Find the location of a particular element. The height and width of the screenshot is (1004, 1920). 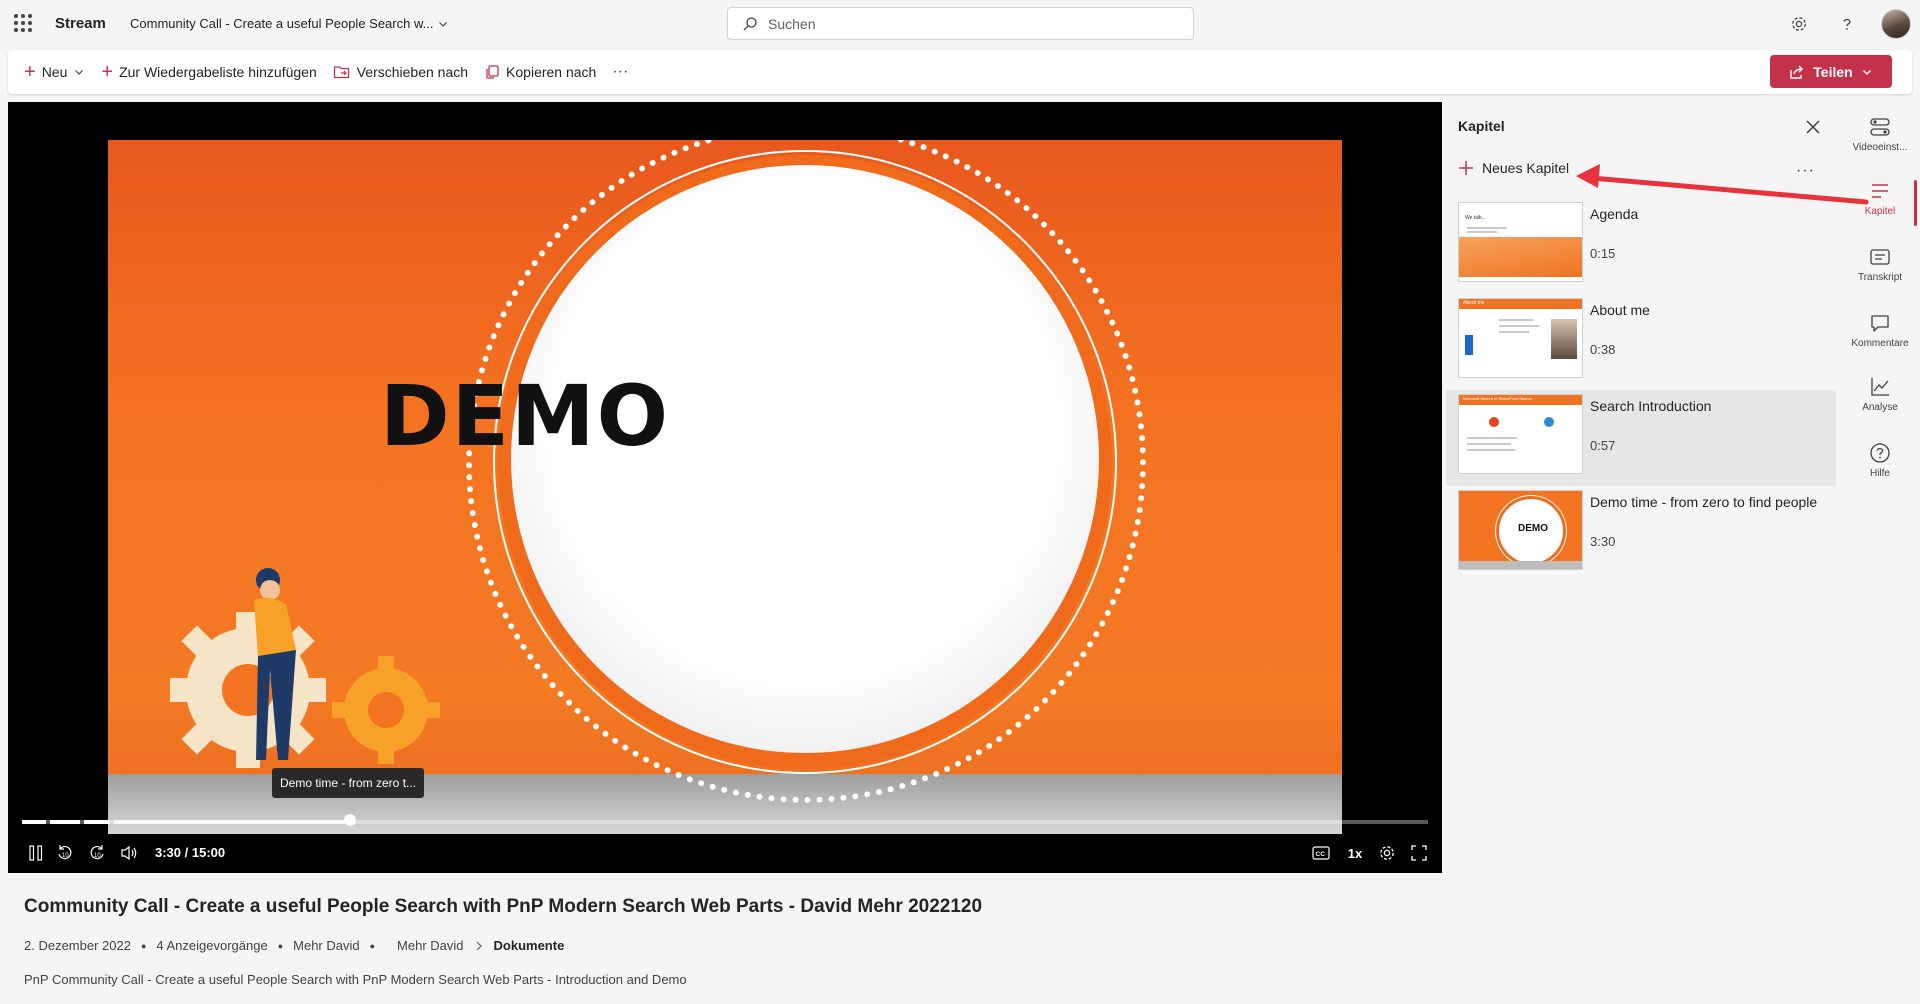

chapter-thumbnail: DEMO is located at coordinates (1520, 530).